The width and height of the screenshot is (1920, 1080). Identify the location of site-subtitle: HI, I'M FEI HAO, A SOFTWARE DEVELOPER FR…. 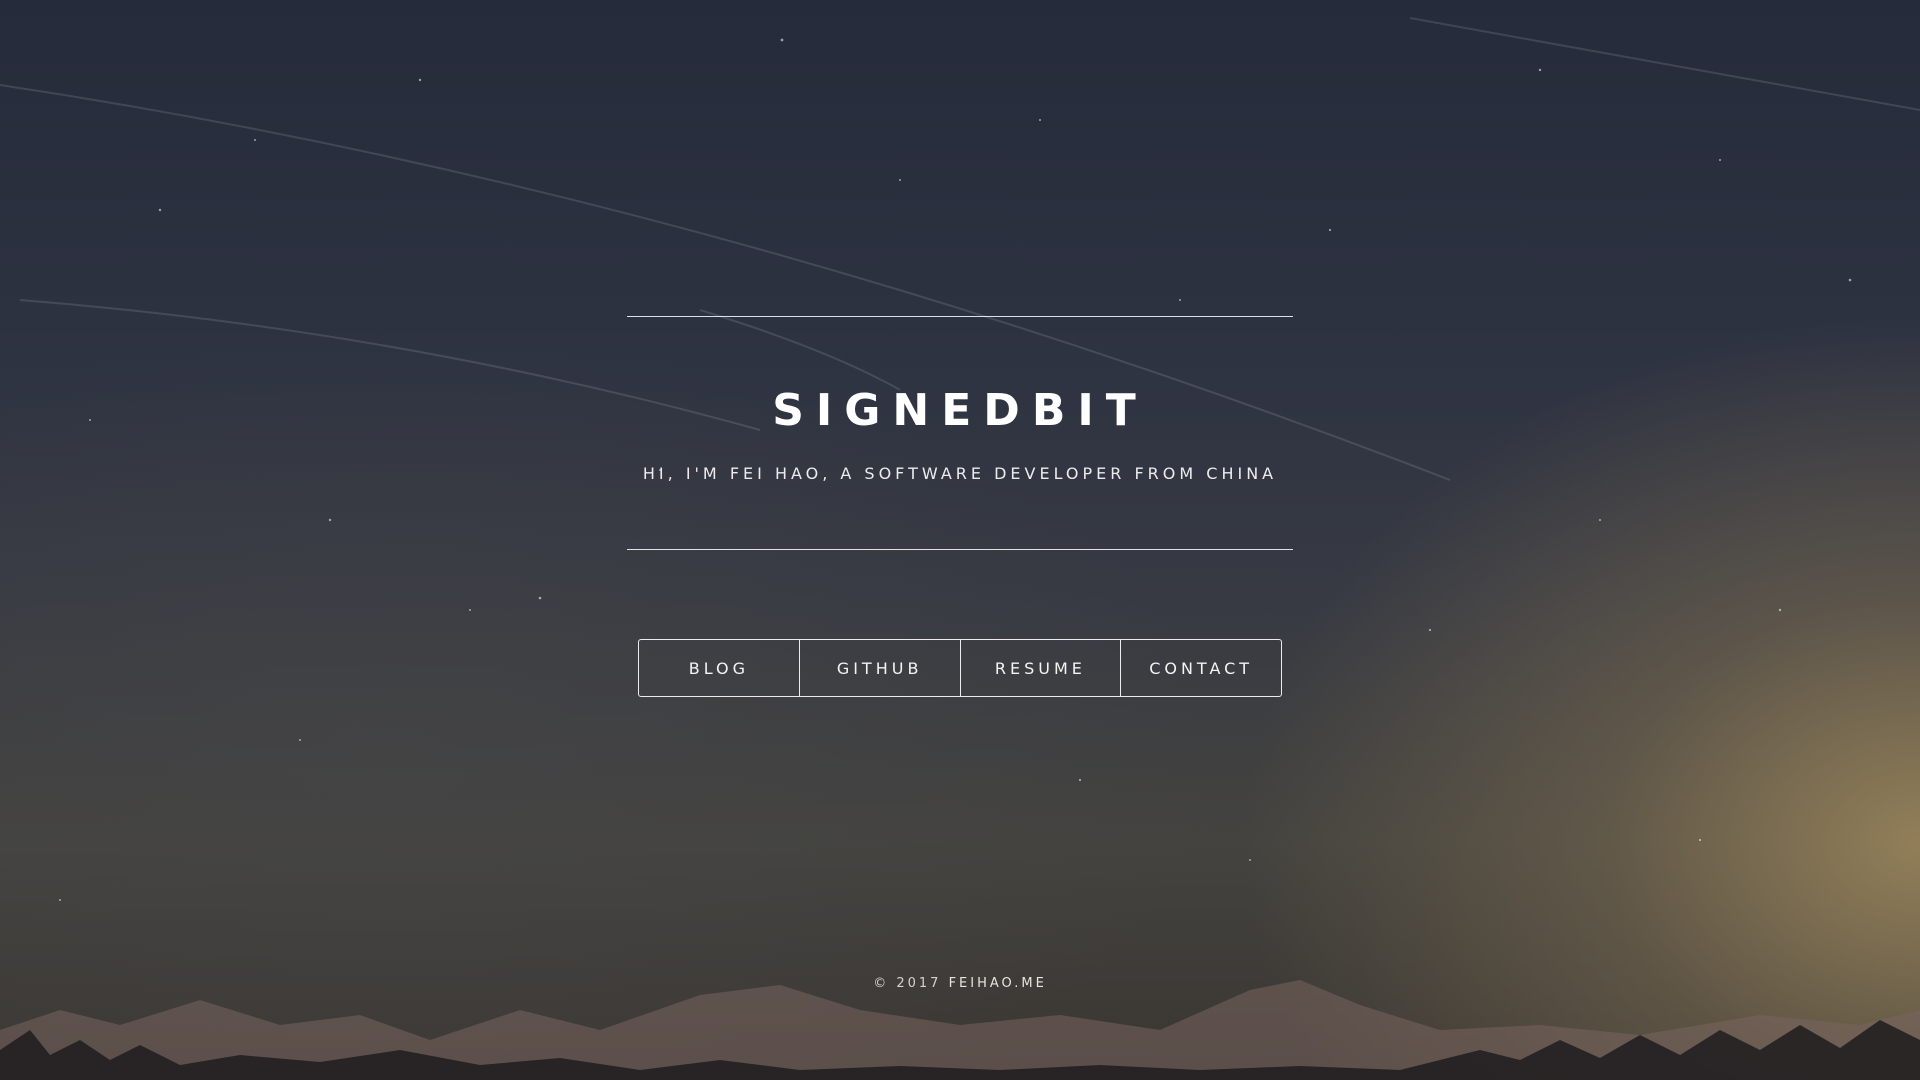
(960, 473).